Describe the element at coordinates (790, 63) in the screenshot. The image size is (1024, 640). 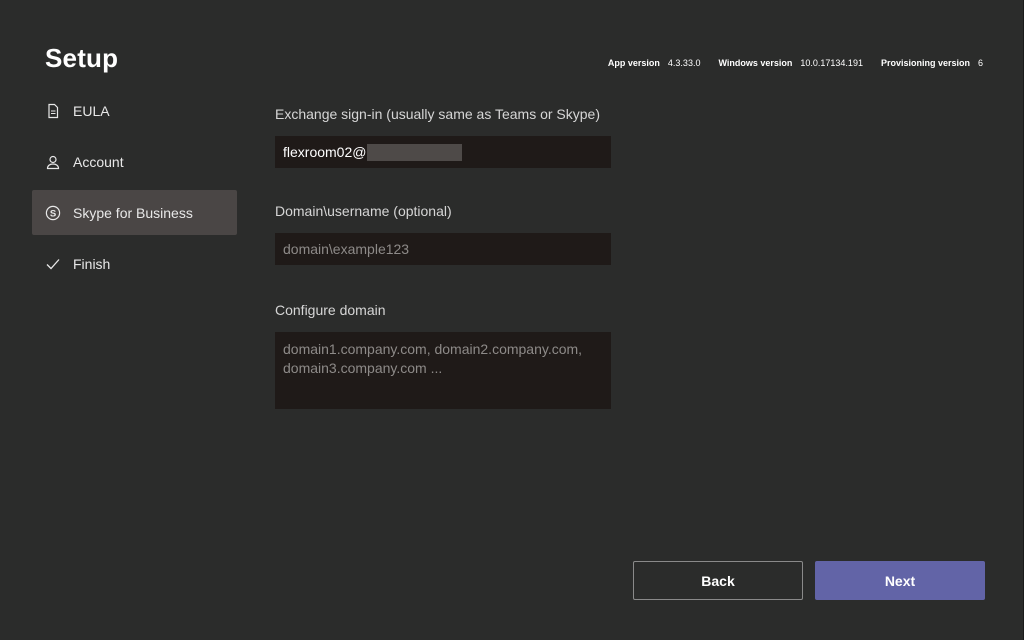
I see `windows-version: Windows version 10.0.17134.191` at that location.